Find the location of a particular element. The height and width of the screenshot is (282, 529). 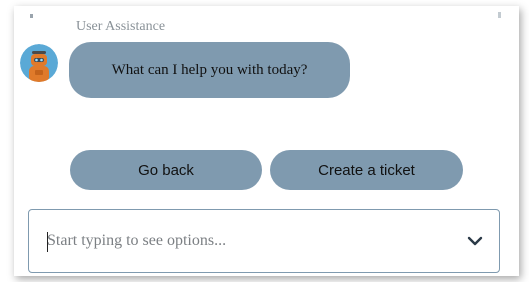

options-search-input is located at coordinates (247, 241).